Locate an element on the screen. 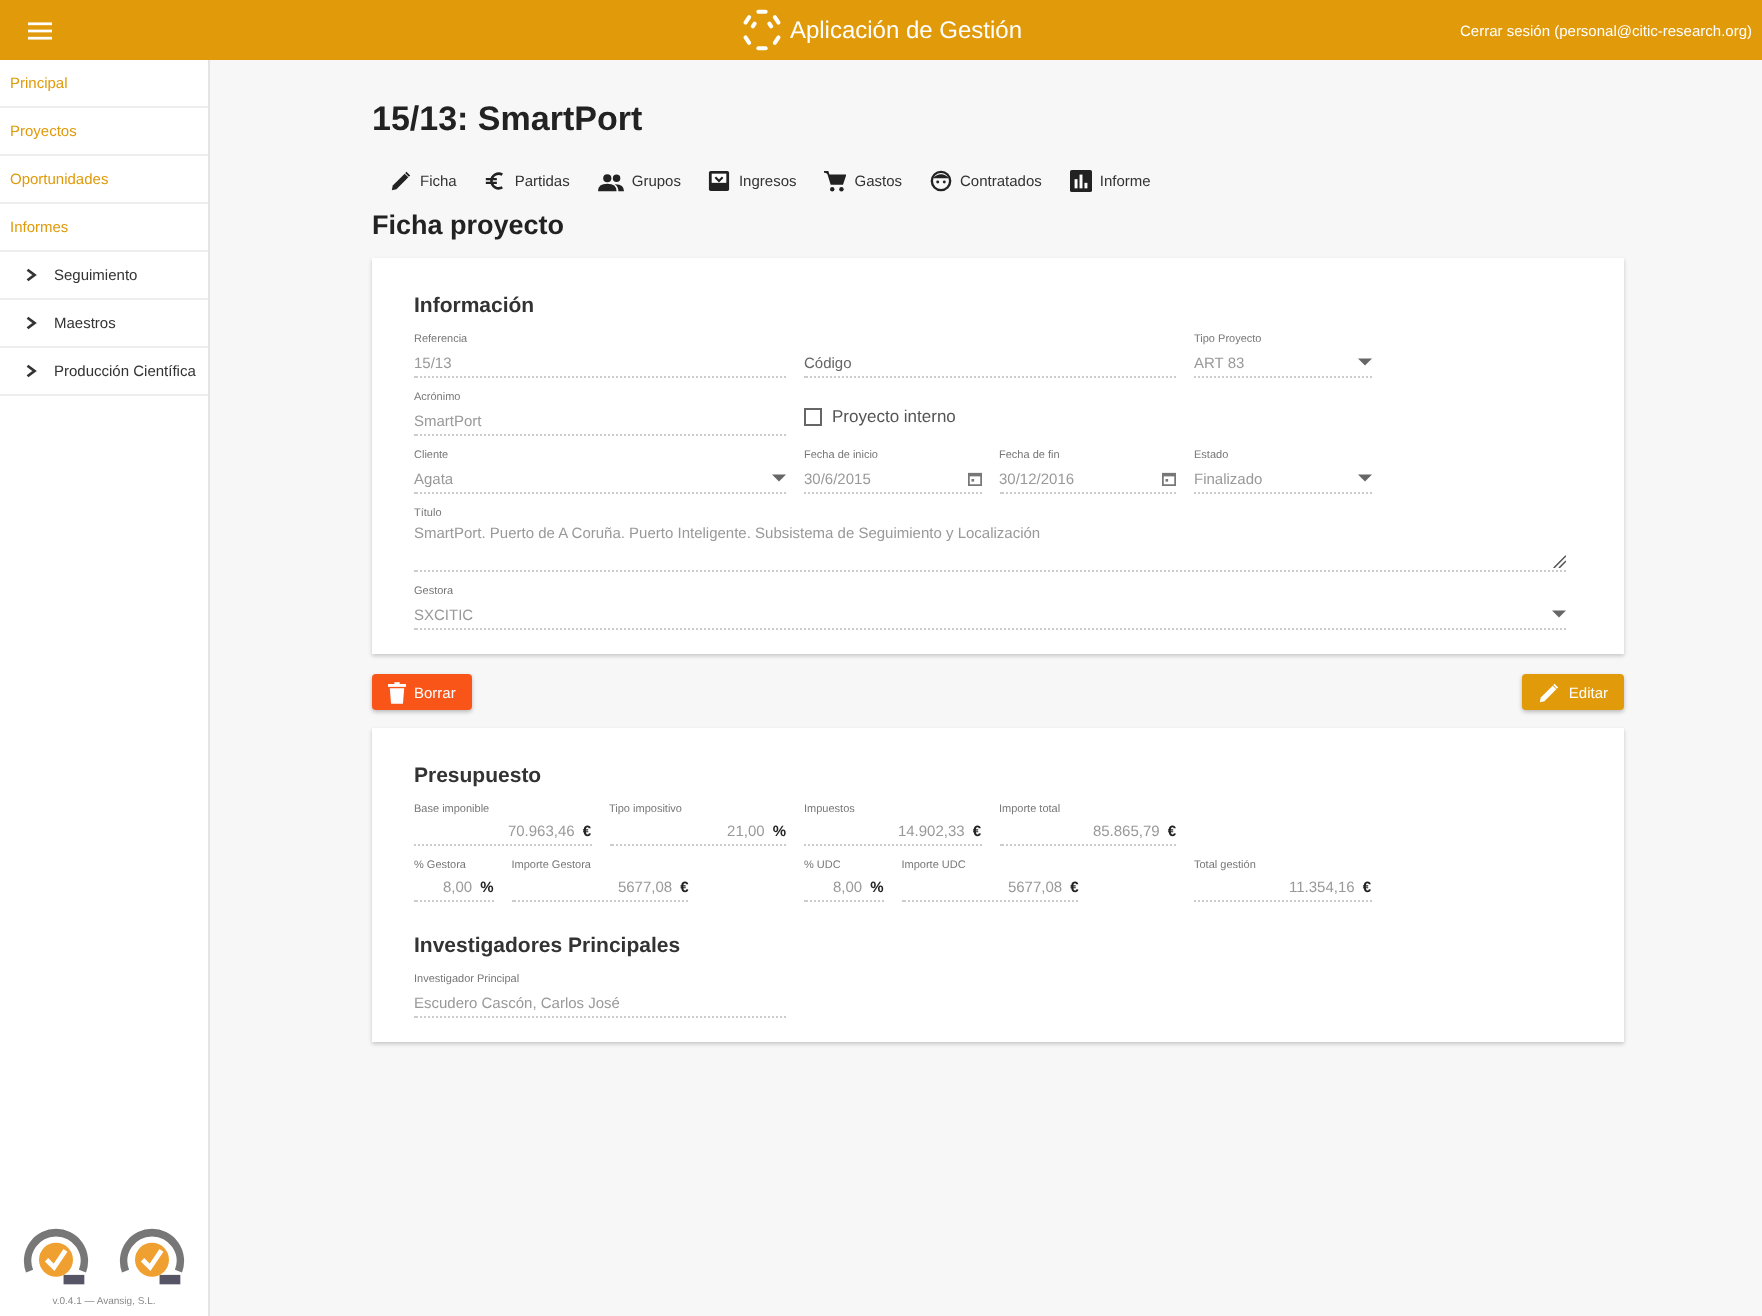 Image resolution: width=1762 pixels, height=1316 pixels. page-title: 15/13: SmartPort is located at coordinates (508, 121).